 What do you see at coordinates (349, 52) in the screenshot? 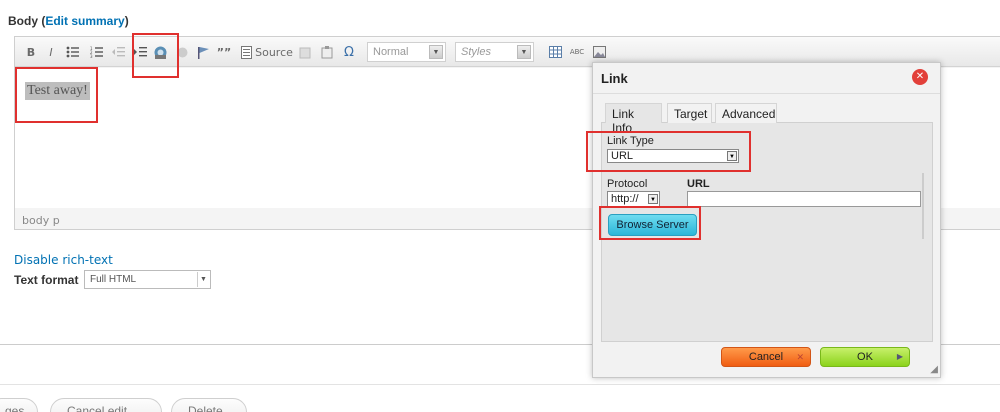
I see `special-char-icon: Ω` at bounding box center [349, 52].